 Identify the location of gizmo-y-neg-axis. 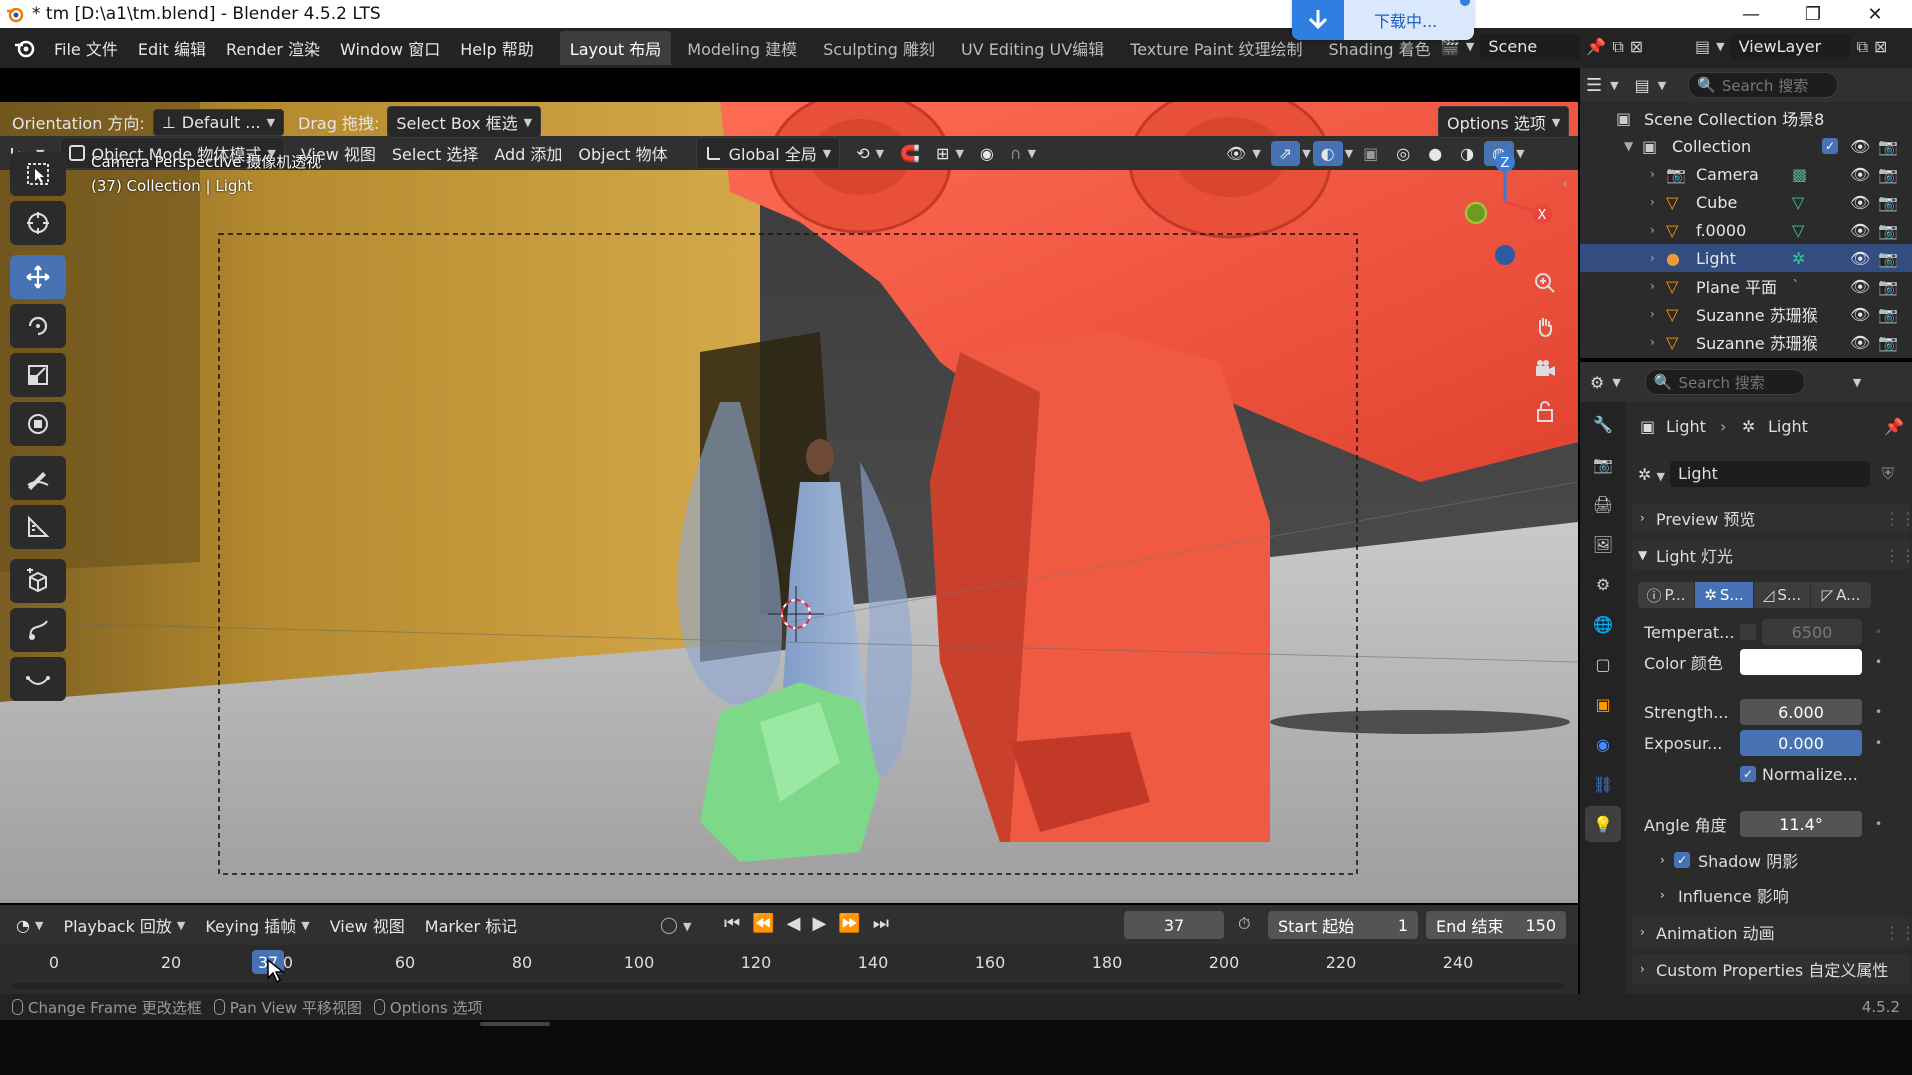
(1476, 213).